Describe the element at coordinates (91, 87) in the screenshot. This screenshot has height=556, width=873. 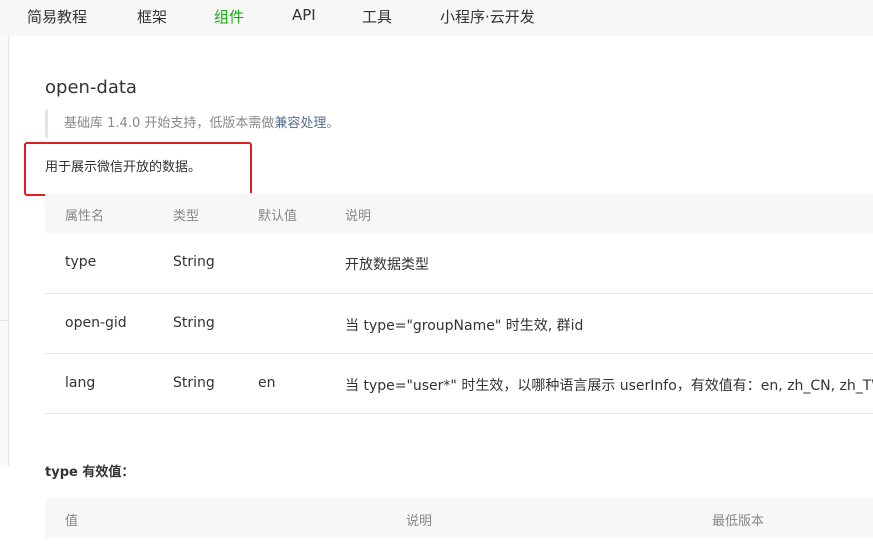
I see `page-title: open-data` at that location.